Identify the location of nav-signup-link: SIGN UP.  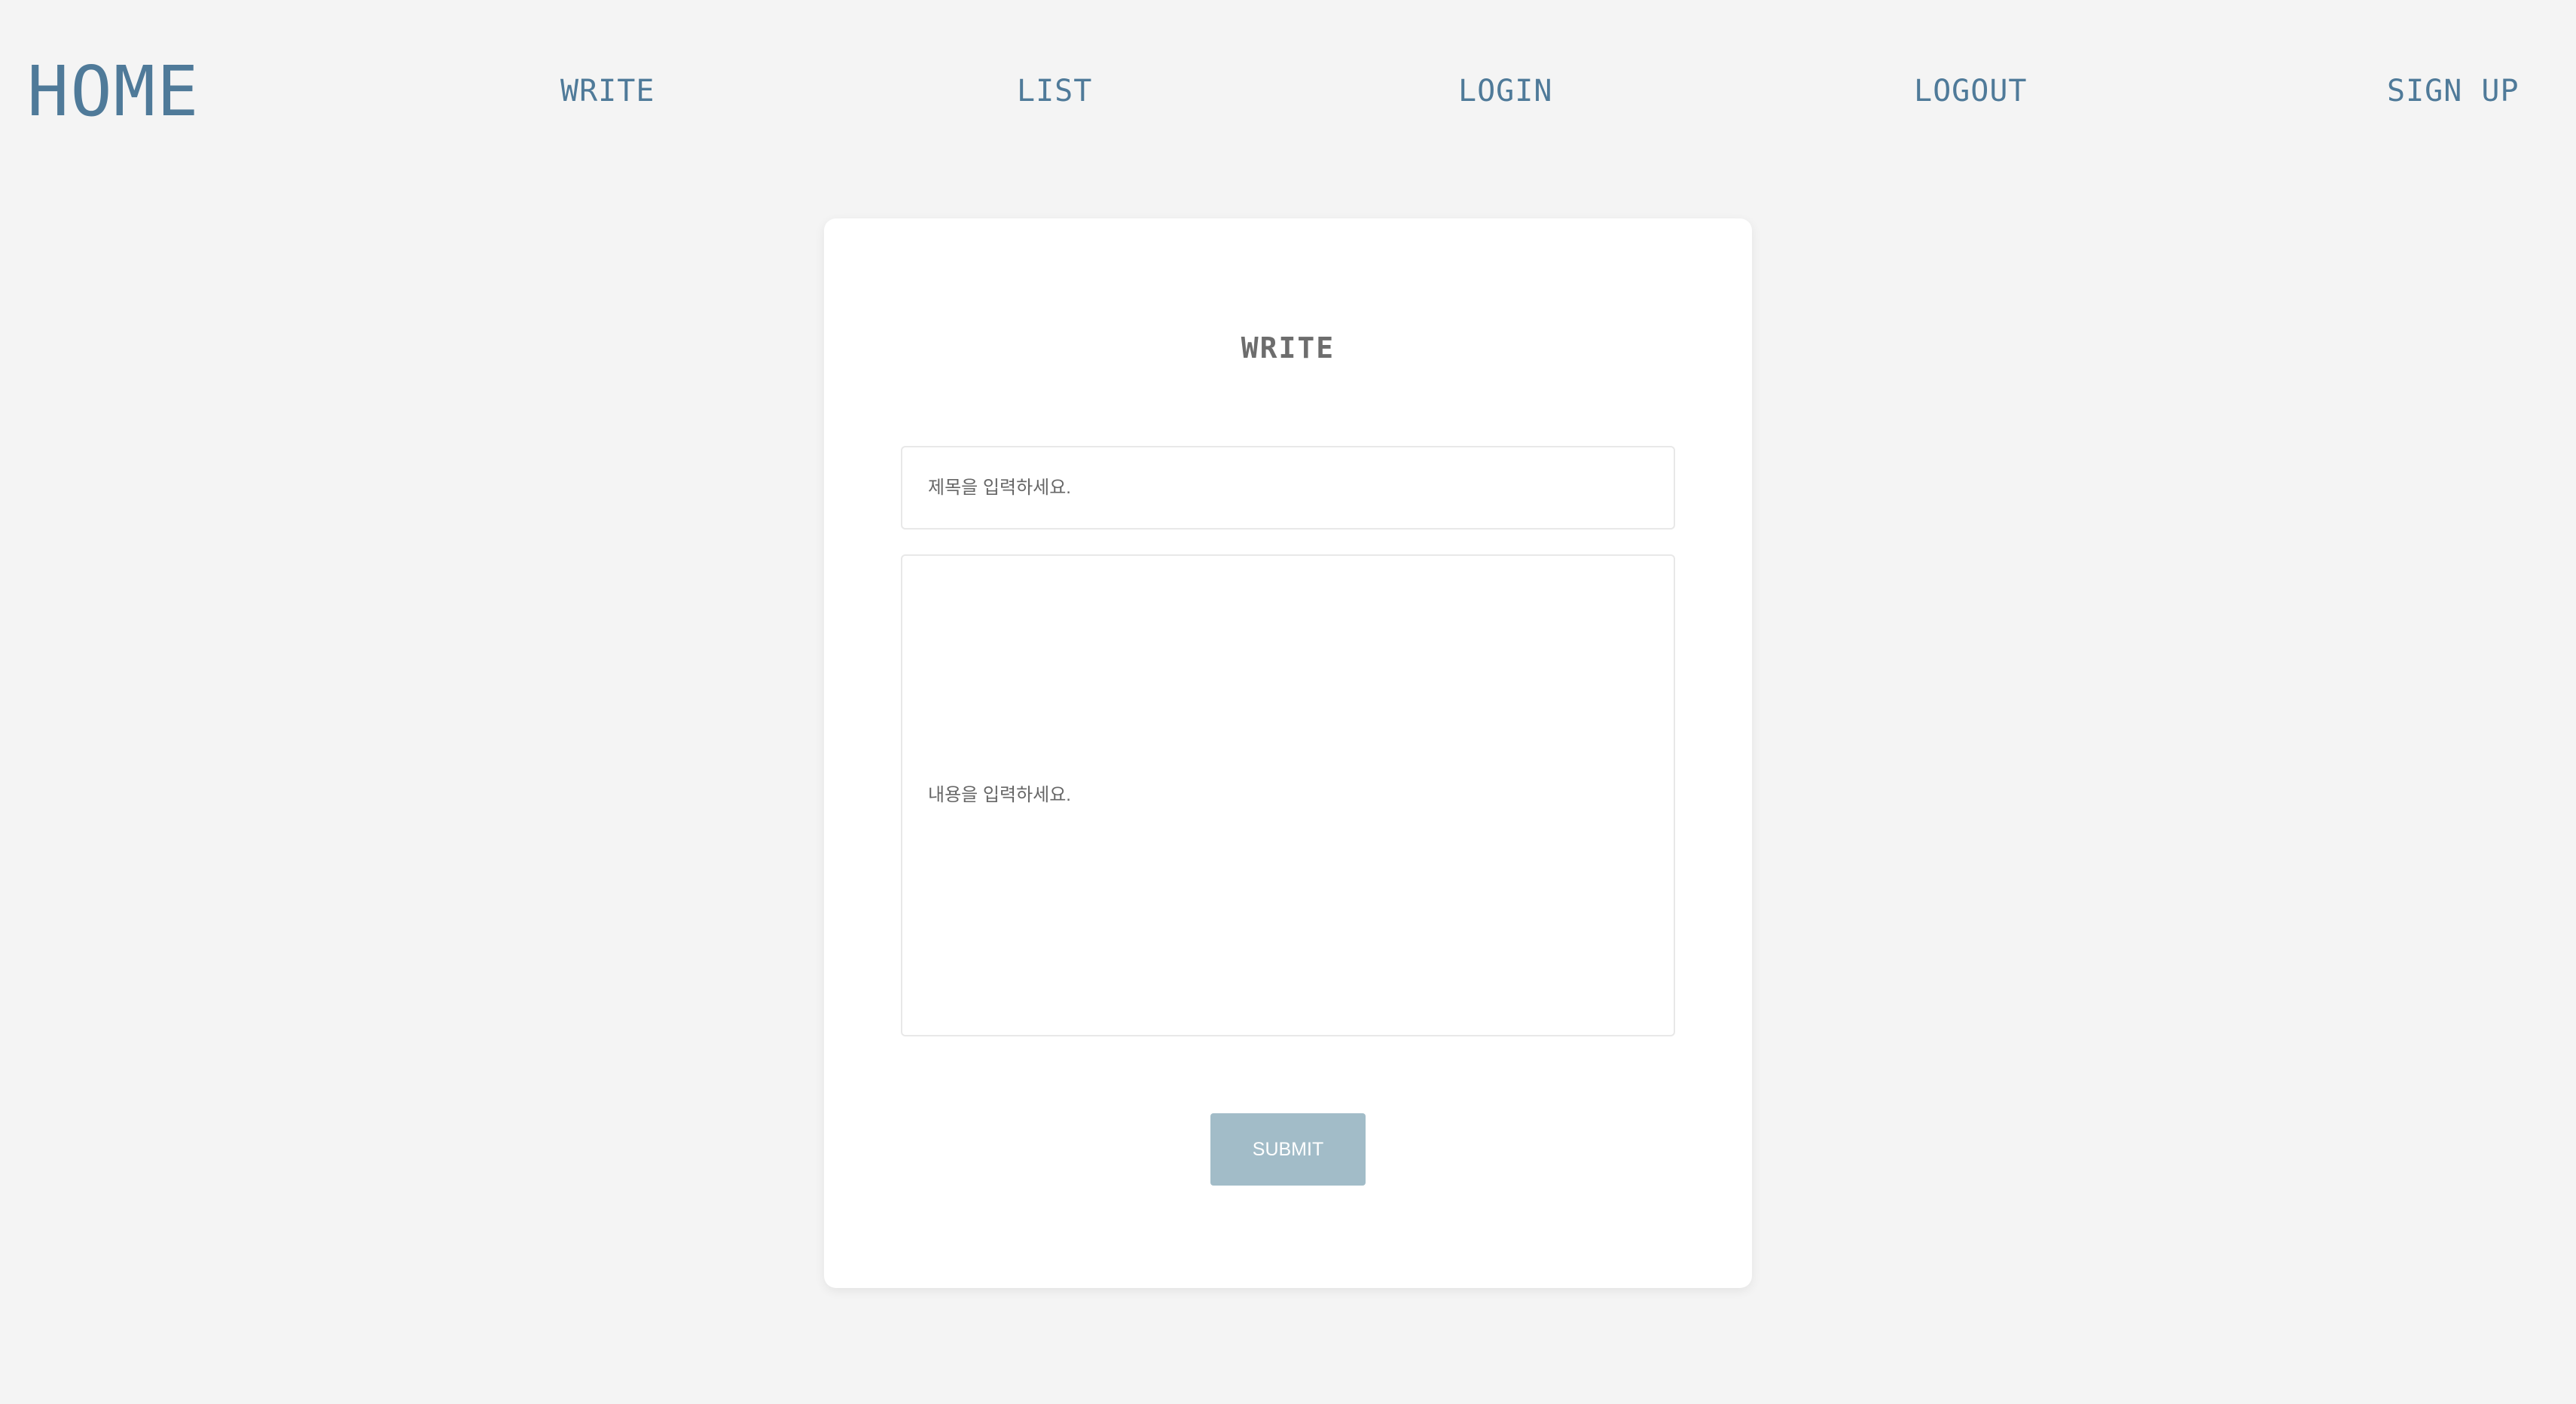
(2454, 91).